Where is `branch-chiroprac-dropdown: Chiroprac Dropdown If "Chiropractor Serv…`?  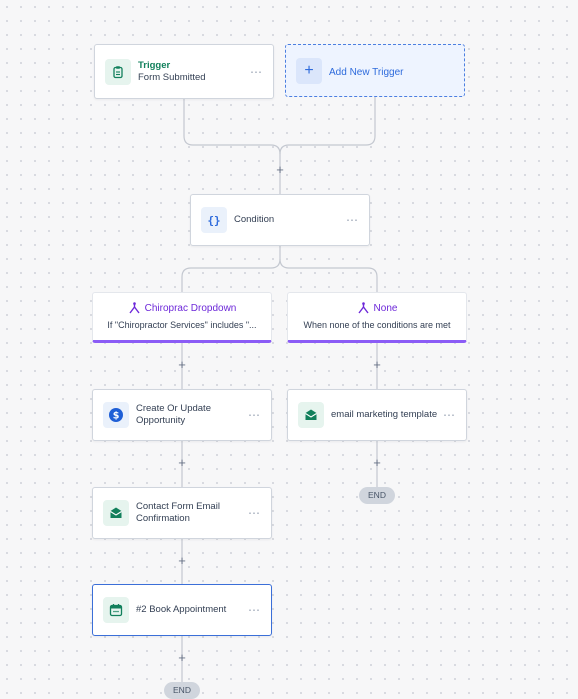 branch-chiroprac-dropdown: Chiroprac Dropdown If "Chiropractor Serv… is located at coordinates (182, 317).